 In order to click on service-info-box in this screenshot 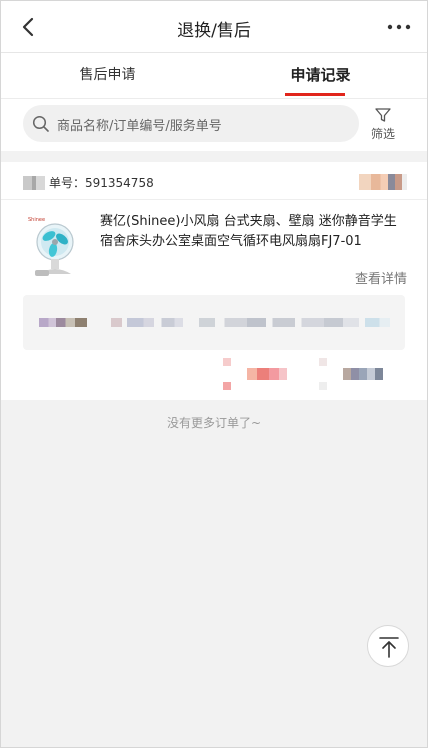, I will do `click(214, 322)`.